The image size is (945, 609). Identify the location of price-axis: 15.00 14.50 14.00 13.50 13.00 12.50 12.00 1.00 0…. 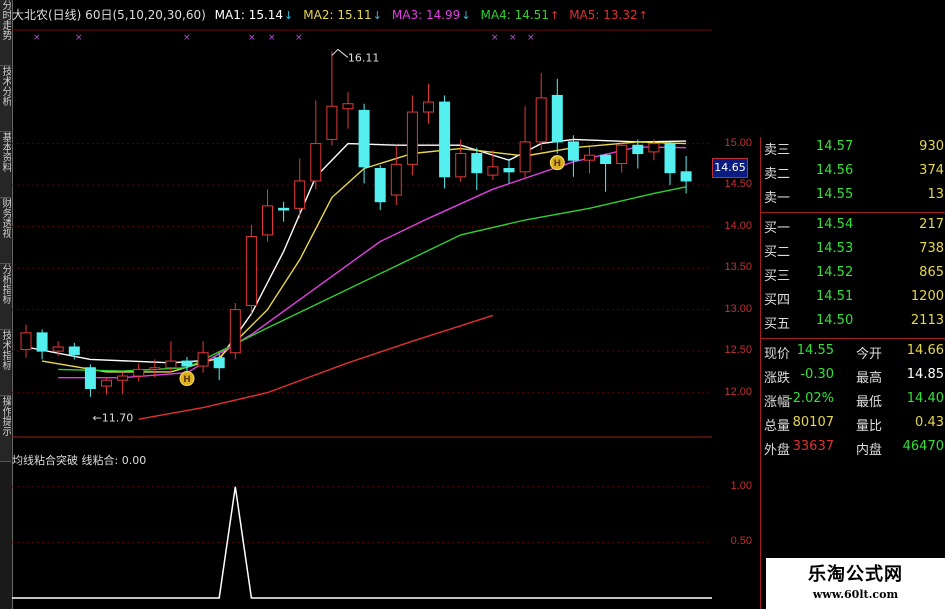
(736, 304).